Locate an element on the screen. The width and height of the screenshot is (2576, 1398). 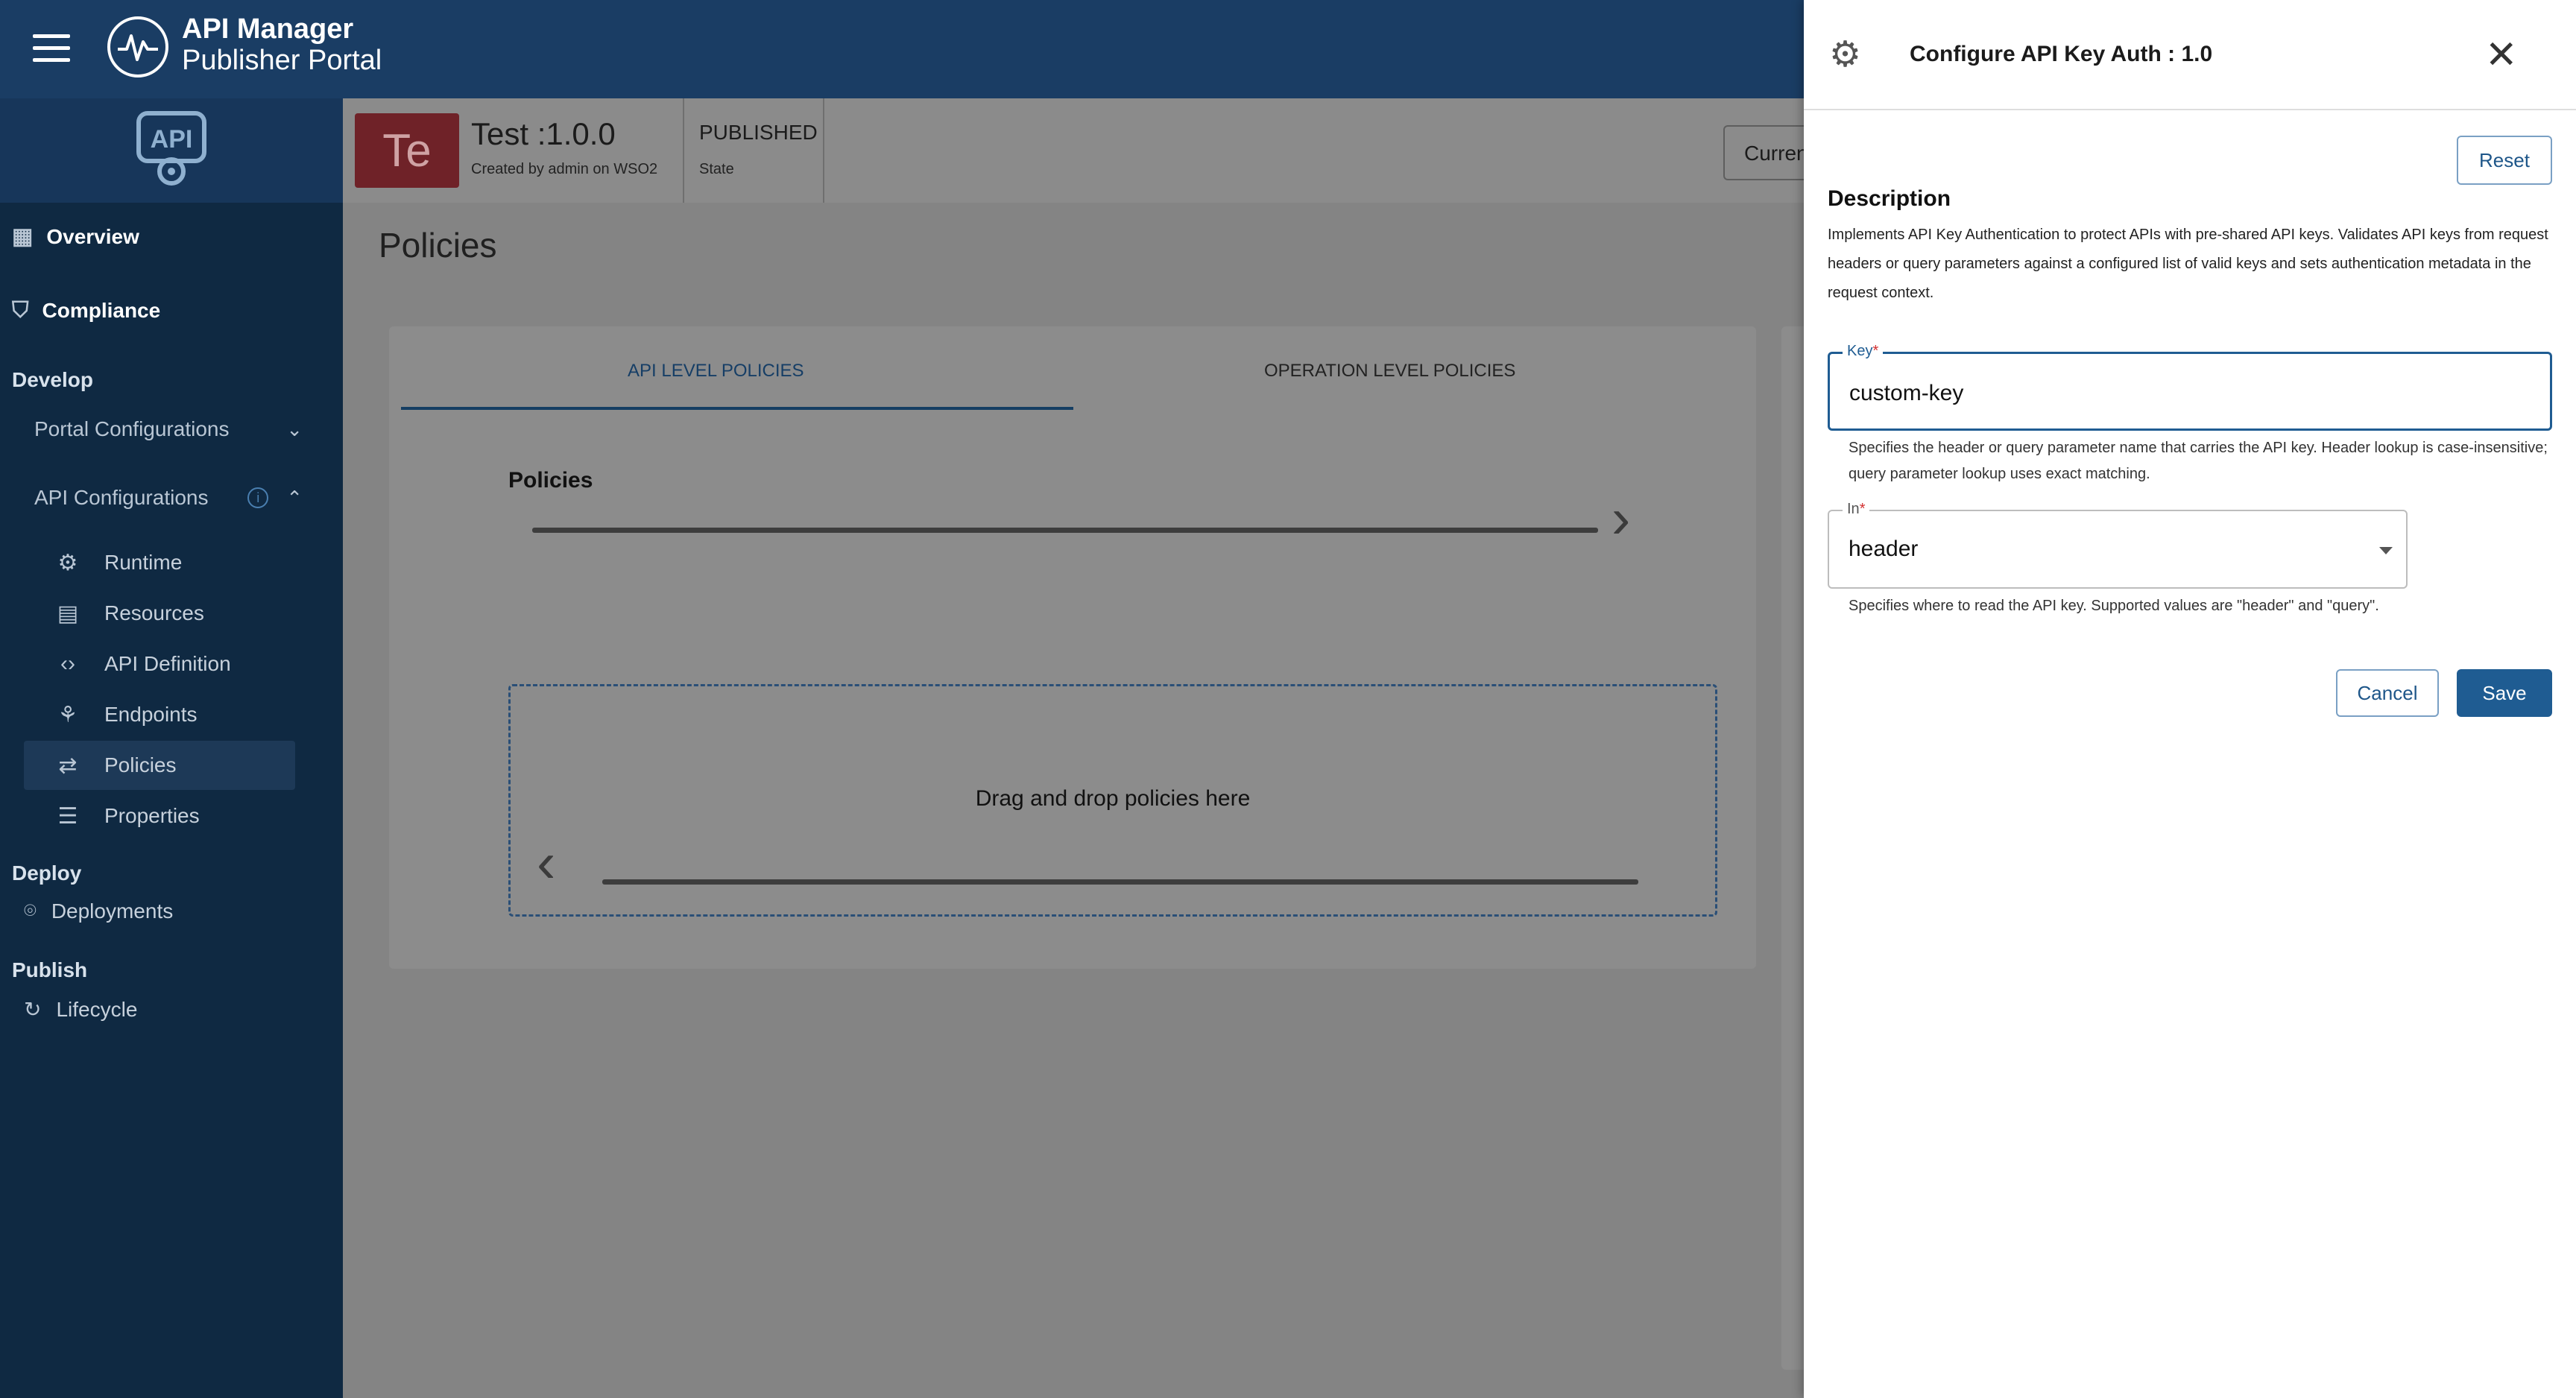
in-label-text: In is located at coordinates (1853, 509).